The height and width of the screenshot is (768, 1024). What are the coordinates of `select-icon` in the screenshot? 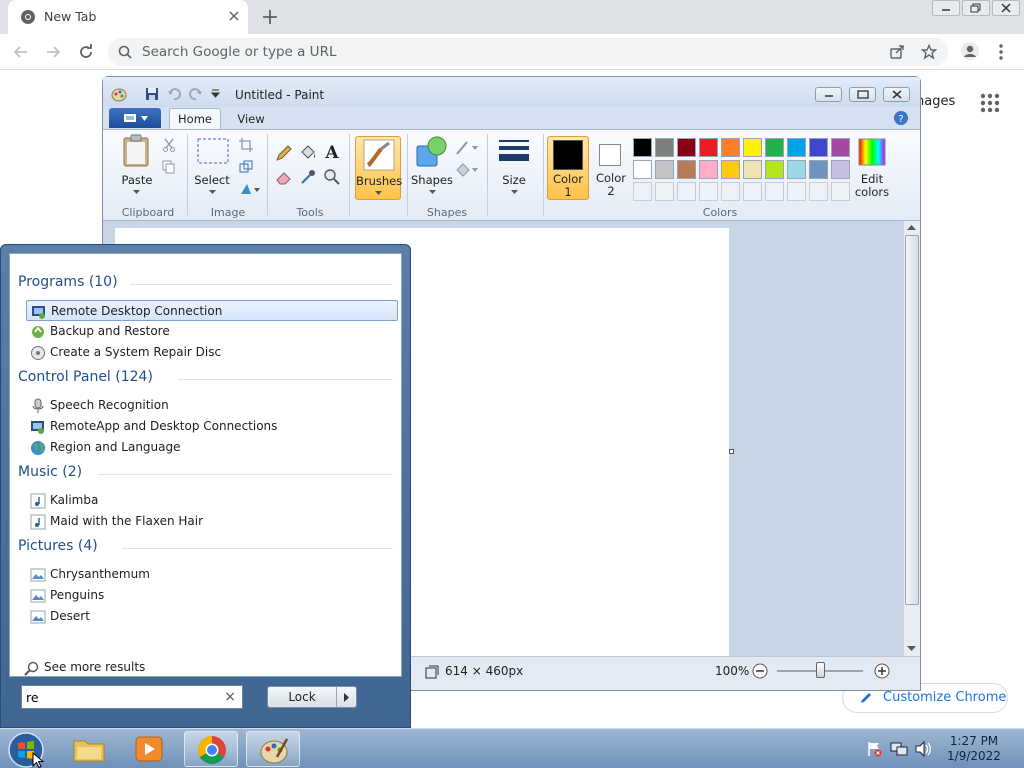 It's located at (213, 151).